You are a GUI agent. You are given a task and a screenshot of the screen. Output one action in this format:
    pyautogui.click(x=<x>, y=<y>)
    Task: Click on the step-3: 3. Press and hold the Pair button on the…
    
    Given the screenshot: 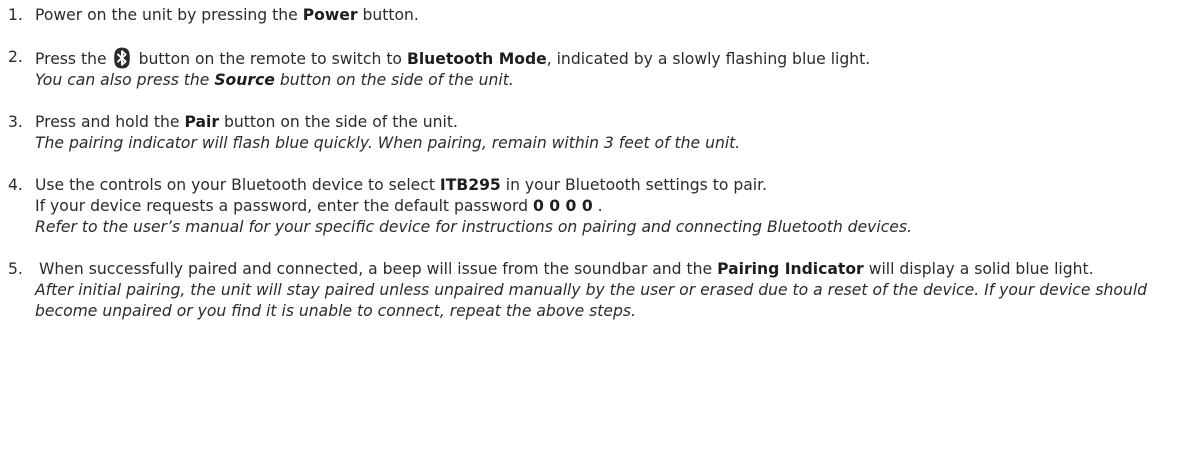 What is the action you would take?
    pyautogui.click(x=602, y=133)
    